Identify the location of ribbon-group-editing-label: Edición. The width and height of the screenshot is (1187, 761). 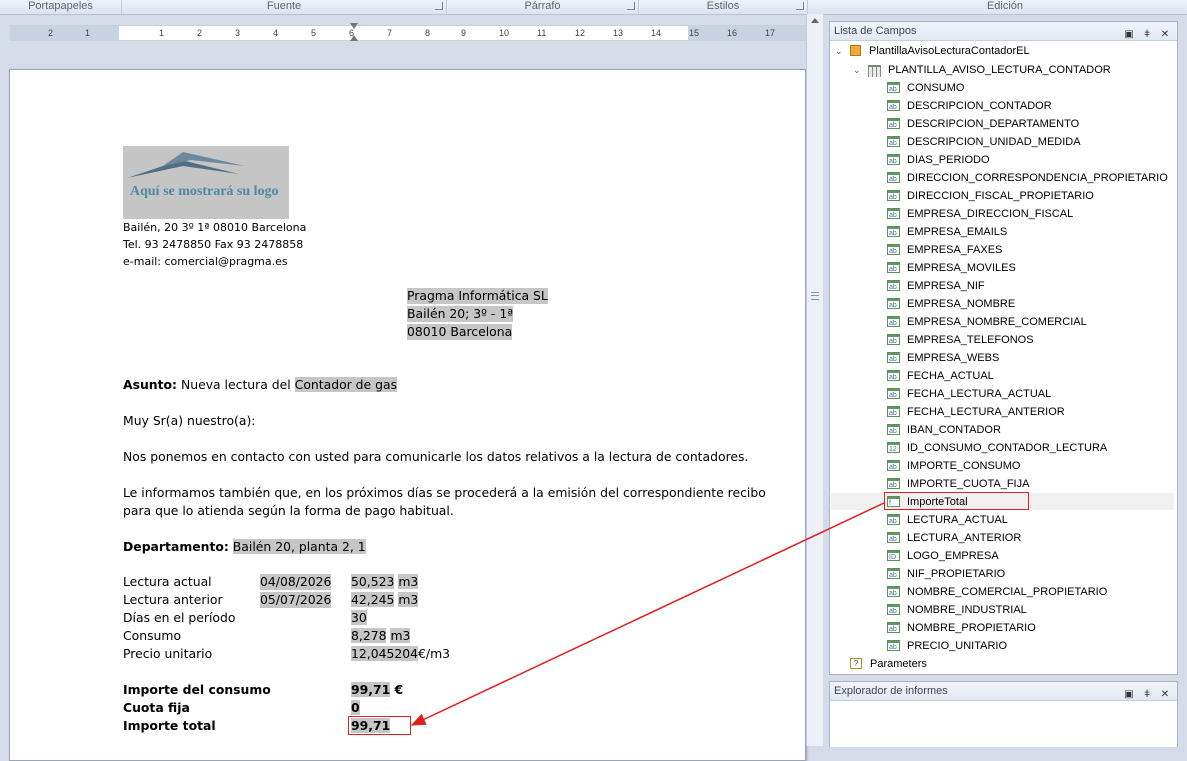
(1005, 7).